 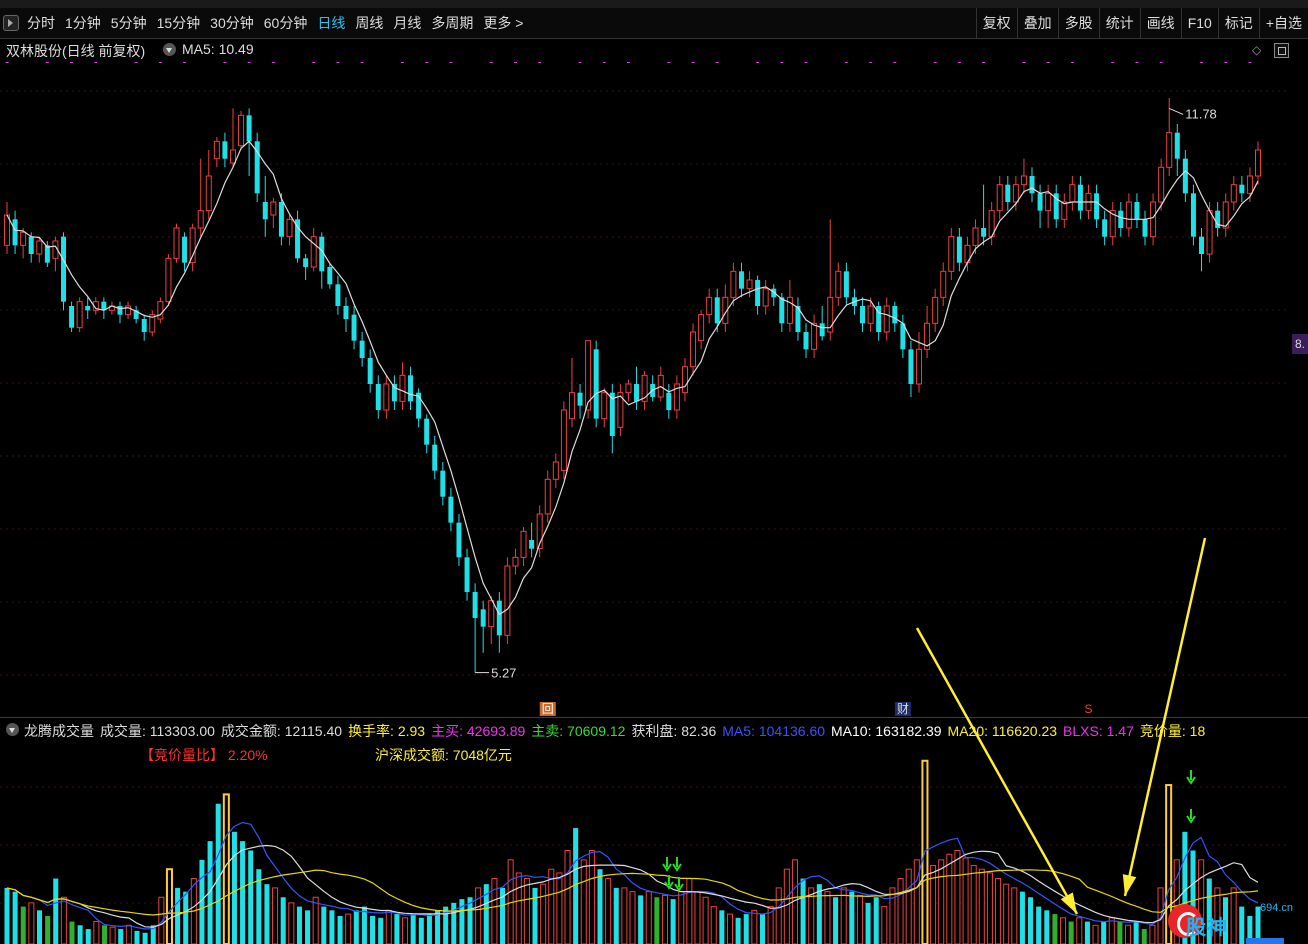 What do you see at coordinates (407, 23) in the screenshot?
I see `timeframe-tab-8: 月线` at bounding box center [407, 23].